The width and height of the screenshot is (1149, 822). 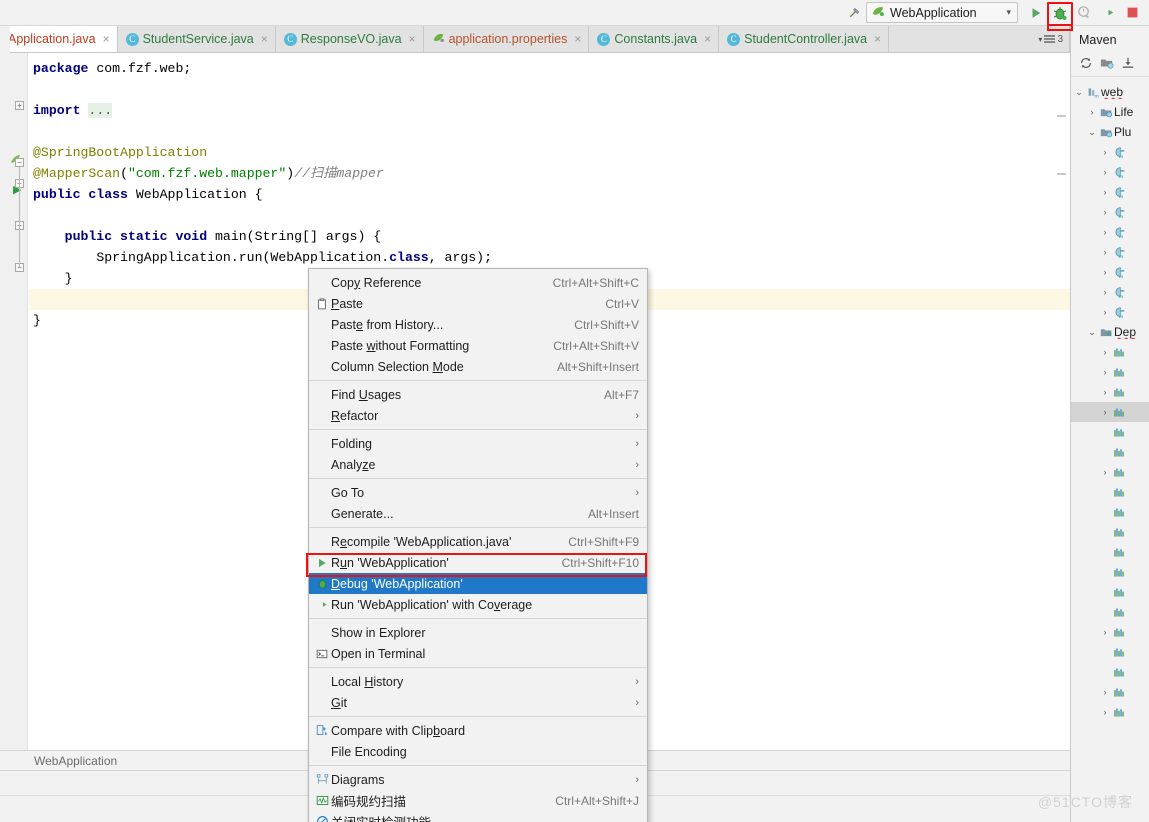 I want to click on editor-tab-application-properties: application.properties ×, so click(x=506, y=39).